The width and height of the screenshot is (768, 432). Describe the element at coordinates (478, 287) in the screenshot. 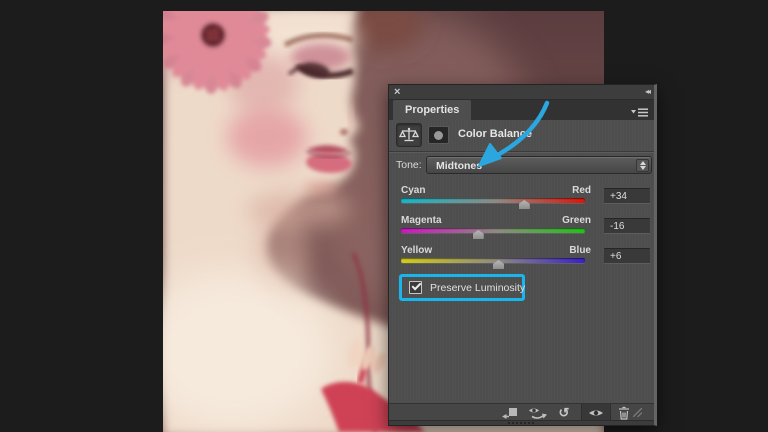

I see `preserve-luminosity-label: Preserve Luminosity` at that location.